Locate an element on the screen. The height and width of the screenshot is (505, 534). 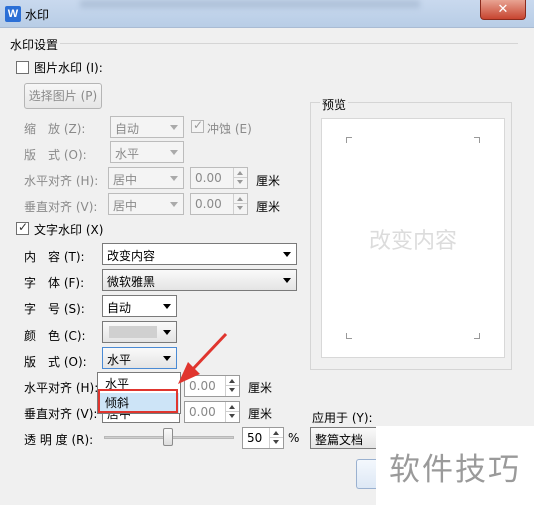
font-label: 字 体 (F): is located at coordinates (54, 283).